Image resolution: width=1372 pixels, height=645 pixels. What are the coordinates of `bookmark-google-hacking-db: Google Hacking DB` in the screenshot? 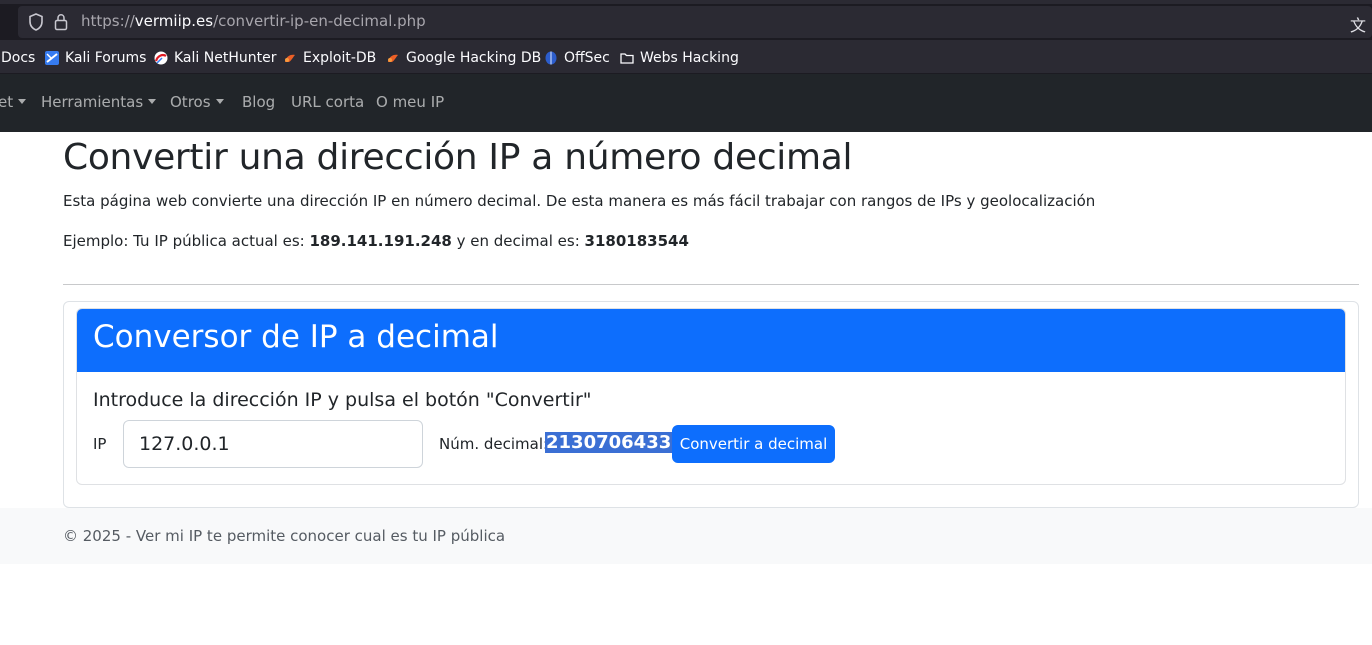 It's located at (463, 58).